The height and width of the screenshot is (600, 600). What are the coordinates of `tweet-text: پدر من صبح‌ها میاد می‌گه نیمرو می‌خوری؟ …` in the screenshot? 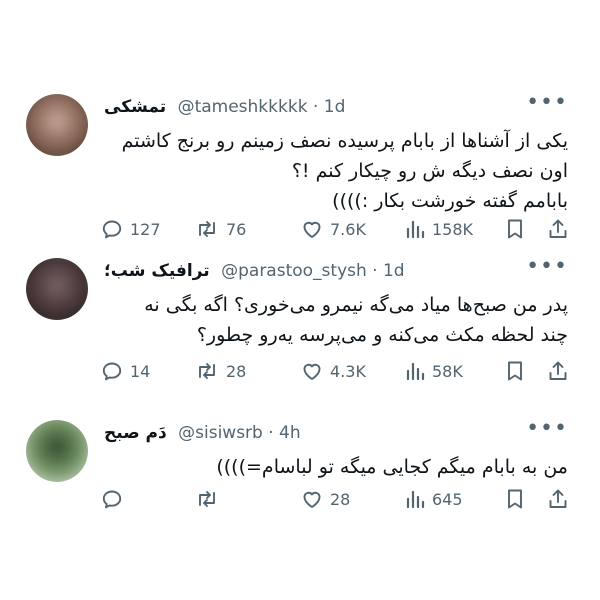 It's located at (356, 320).